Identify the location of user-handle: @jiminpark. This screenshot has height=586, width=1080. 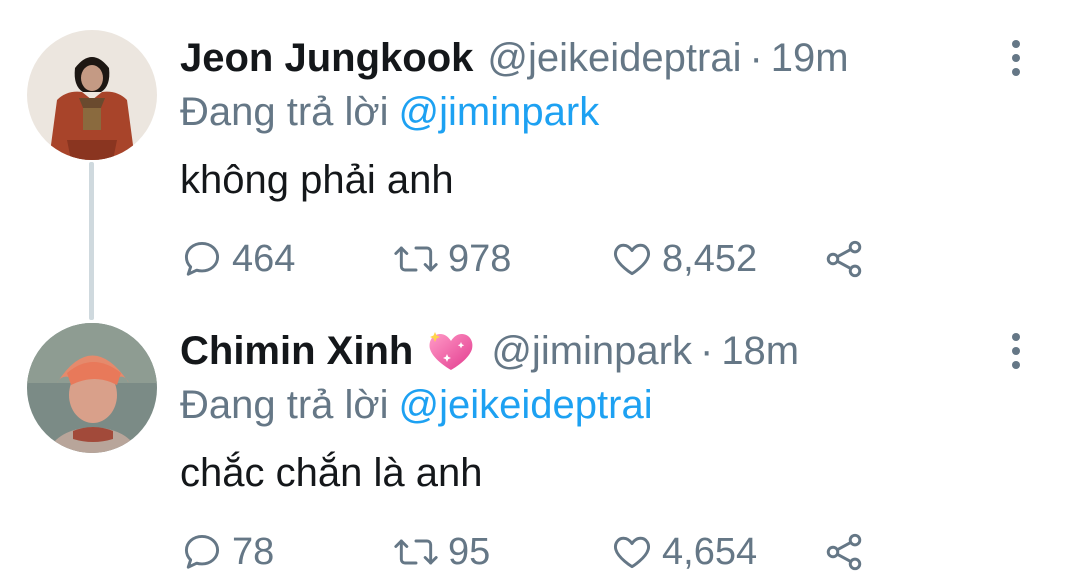
(591, 351).